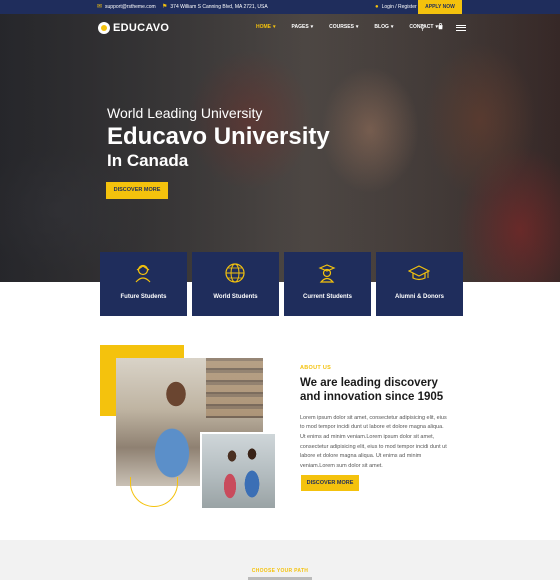 This screenshot has width=560, height=580. I want to click on hero-title: Educavo University, so click(218, 136).